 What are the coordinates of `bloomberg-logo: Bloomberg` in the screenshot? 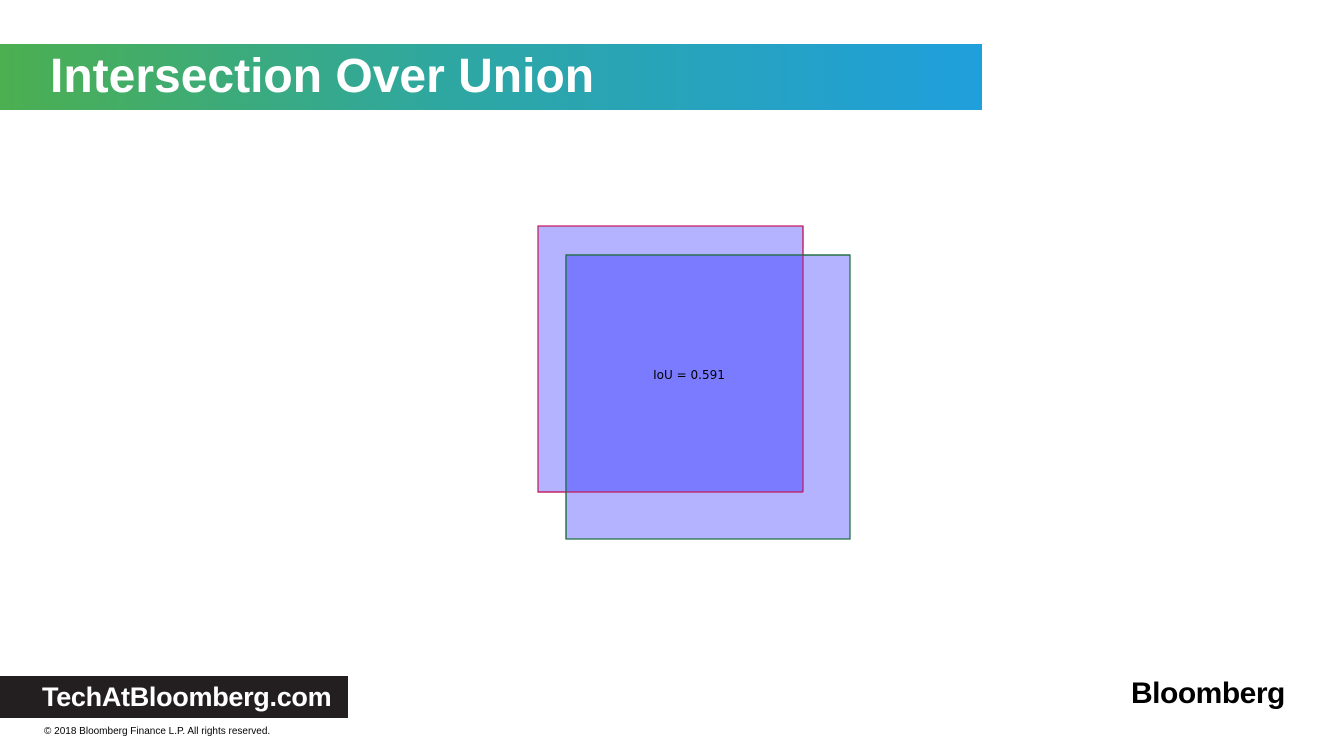 It's located at (1208, 693).